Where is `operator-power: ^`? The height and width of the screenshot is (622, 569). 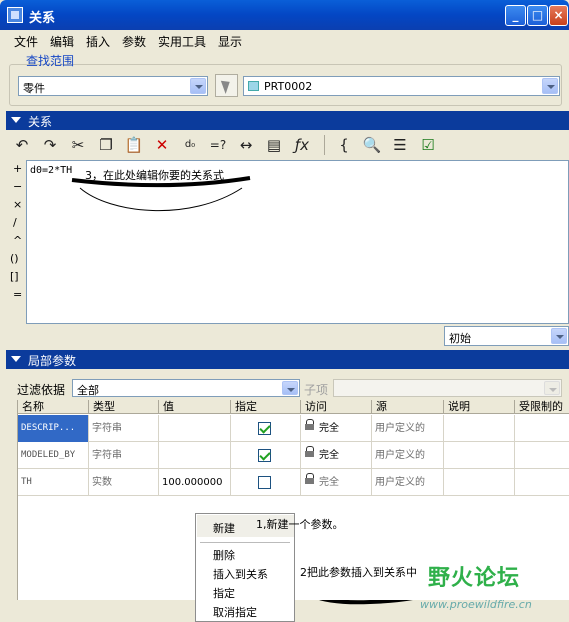 operator-power: ^ is located at coordinates (17, 240).